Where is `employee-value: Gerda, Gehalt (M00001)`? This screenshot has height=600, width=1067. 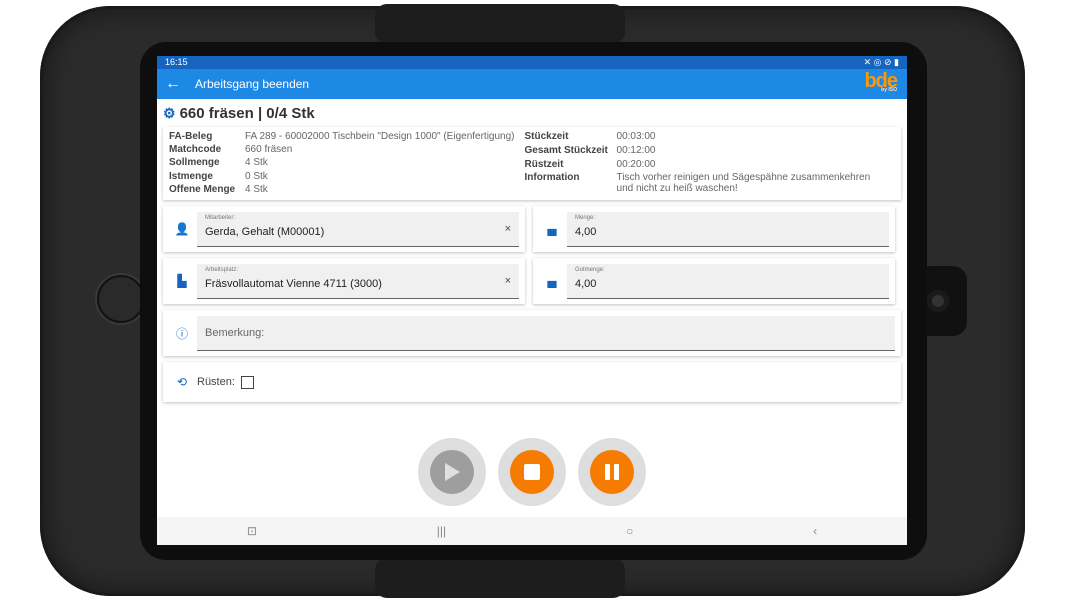 employee-value: Gerda, Gehalt (M00001) is located at coordinates (265, 231).